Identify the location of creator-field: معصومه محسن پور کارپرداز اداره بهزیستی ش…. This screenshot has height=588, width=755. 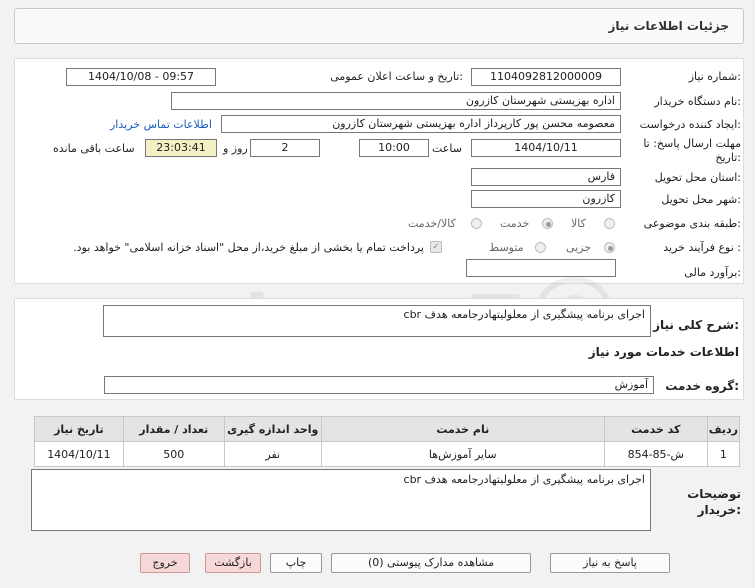
(421, 124).